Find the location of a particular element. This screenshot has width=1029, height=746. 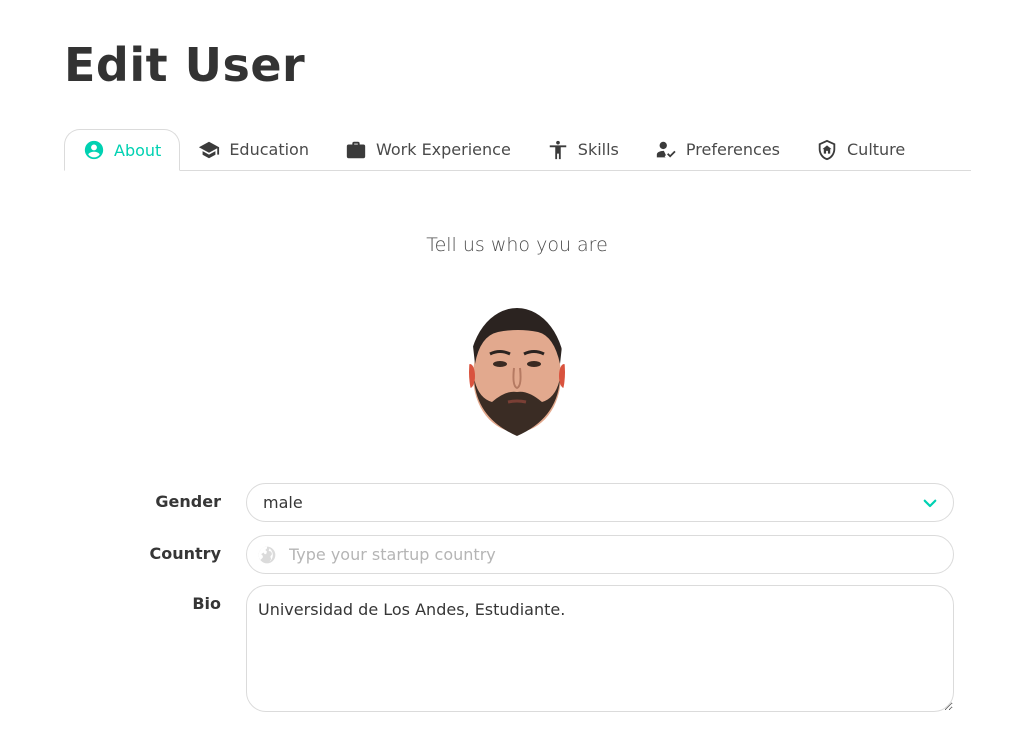

globe-icon is located at coordinates (267, 555).